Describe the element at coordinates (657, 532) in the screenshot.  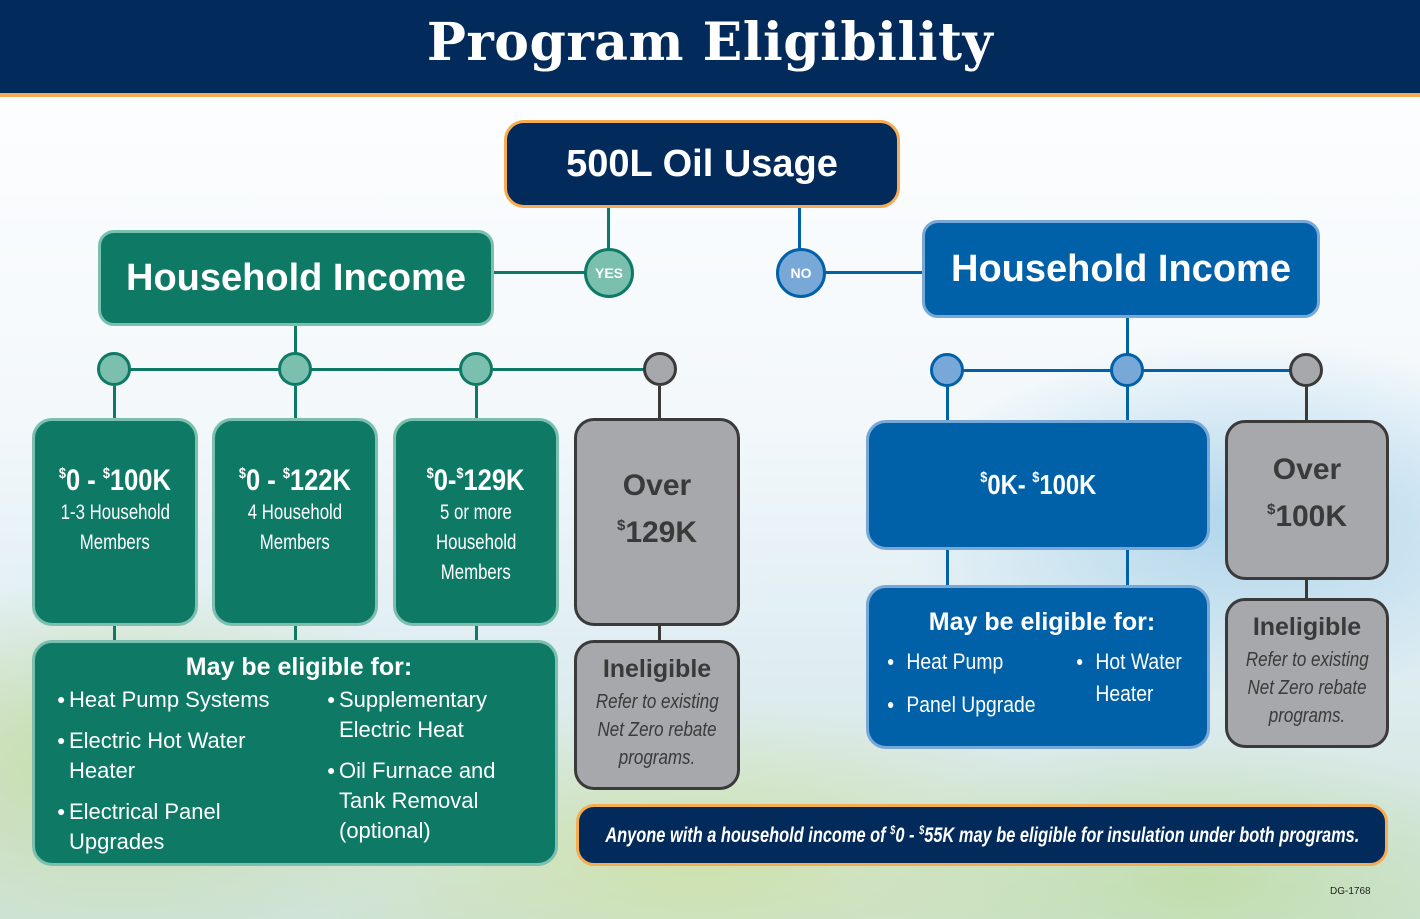
I see `over-amount: $129K` at that location.